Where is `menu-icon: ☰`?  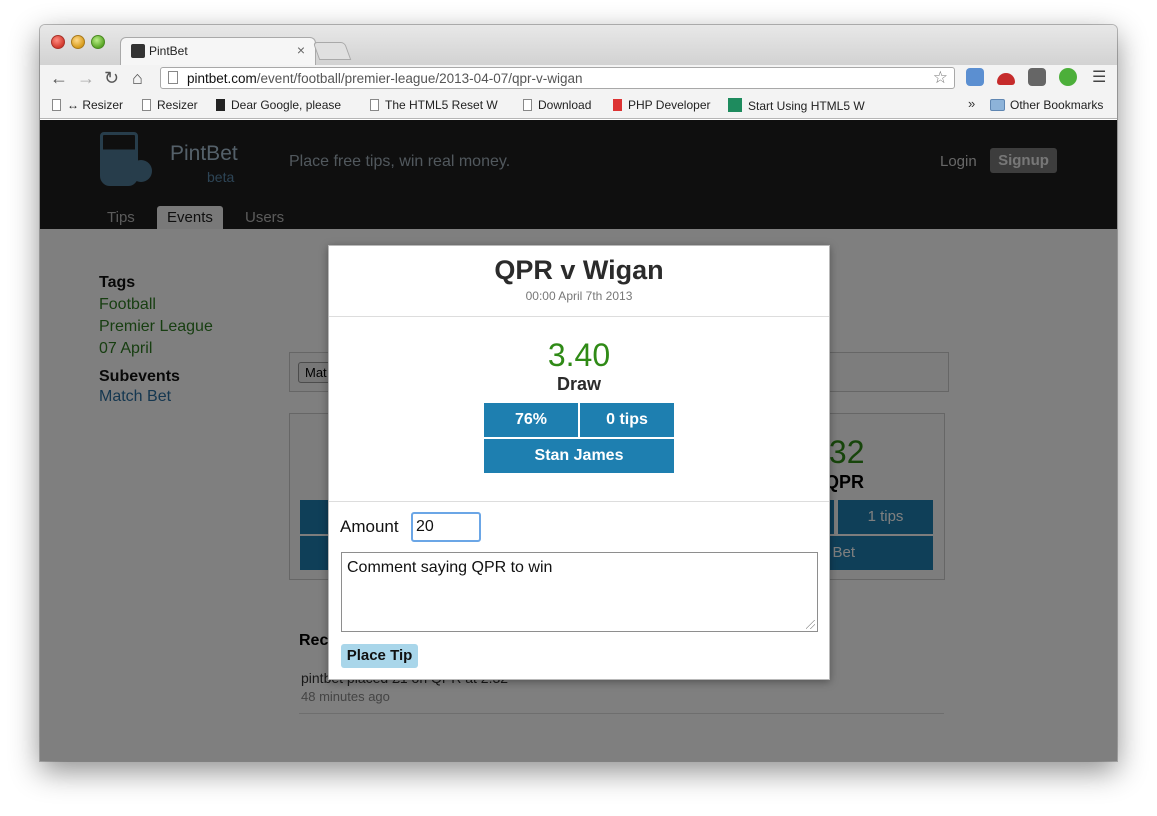 menu-icon: ☰ is located at coordinates (1099, 77).